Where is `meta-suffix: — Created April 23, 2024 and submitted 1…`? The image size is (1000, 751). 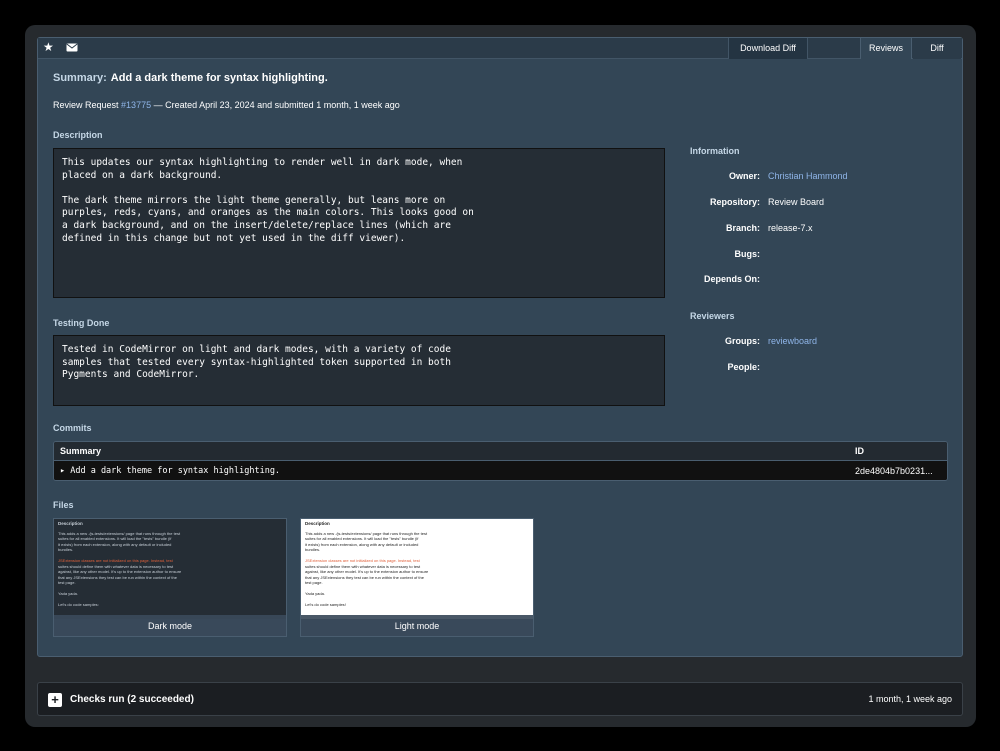 meta-suffix: — Created April 23, 2024 and submitted 1… is located at coordinates (275, 105).